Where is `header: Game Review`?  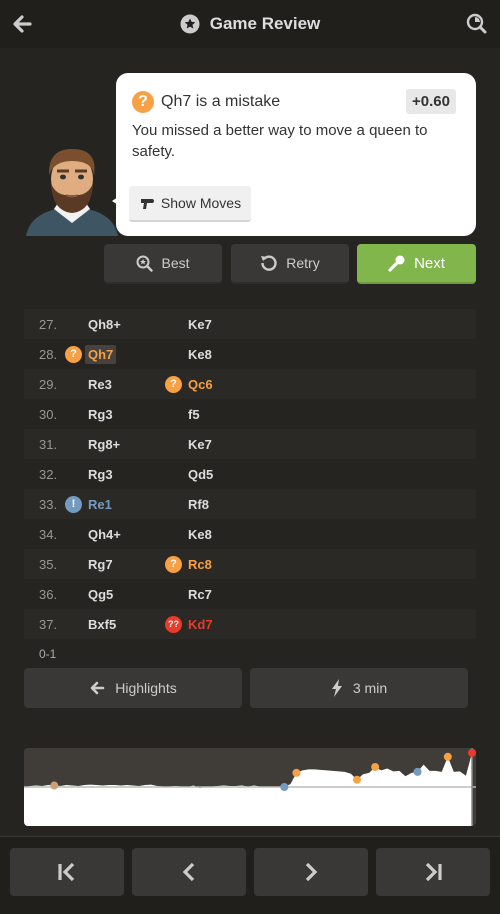
header: Game Review is located at coordinates (250, 24).